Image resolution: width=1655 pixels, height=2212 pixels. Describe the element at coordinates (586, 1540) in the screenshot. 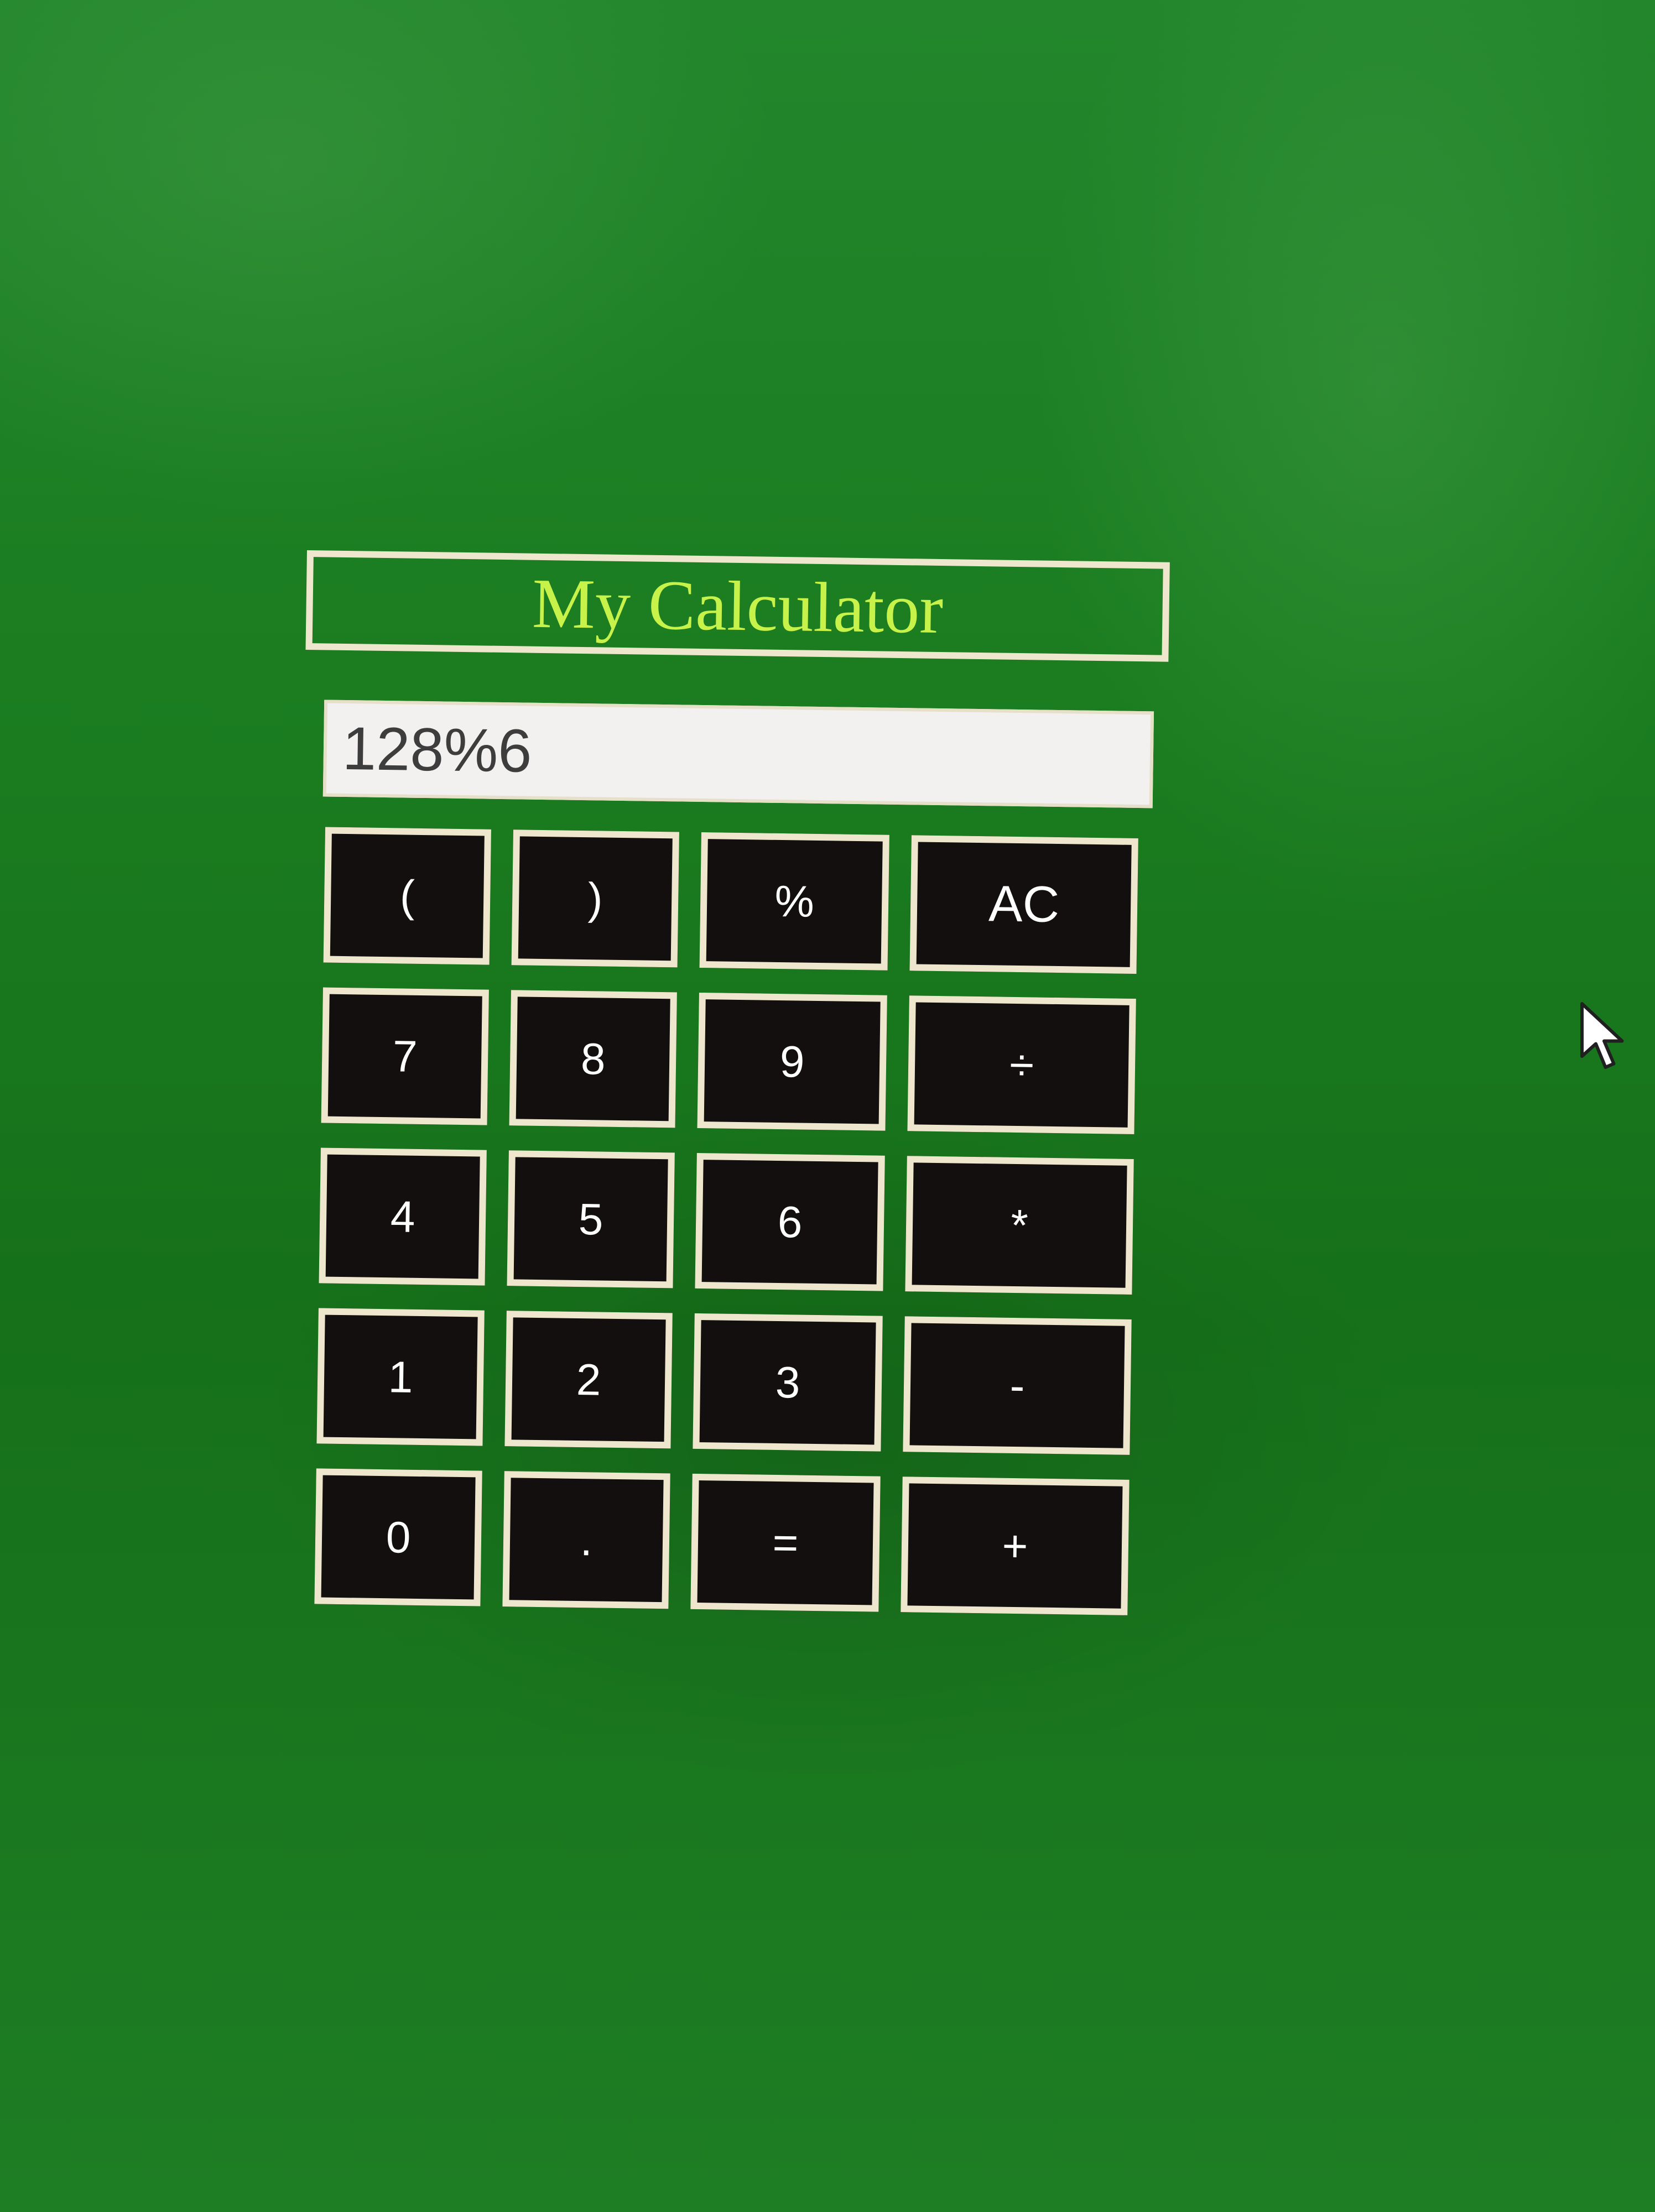

I see `decimal-button: .` at that location.